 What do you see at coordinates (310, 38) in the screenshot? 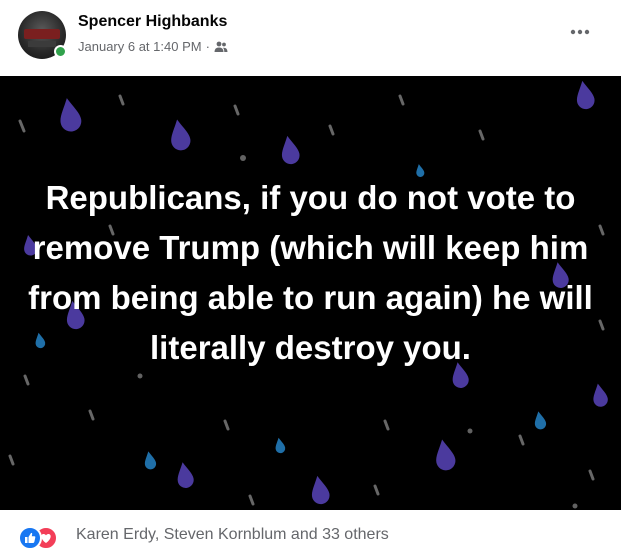
I see `post-header: Spencer Highbanks January 6 at 1:40 PM ·` at bounding box center [310, 38].